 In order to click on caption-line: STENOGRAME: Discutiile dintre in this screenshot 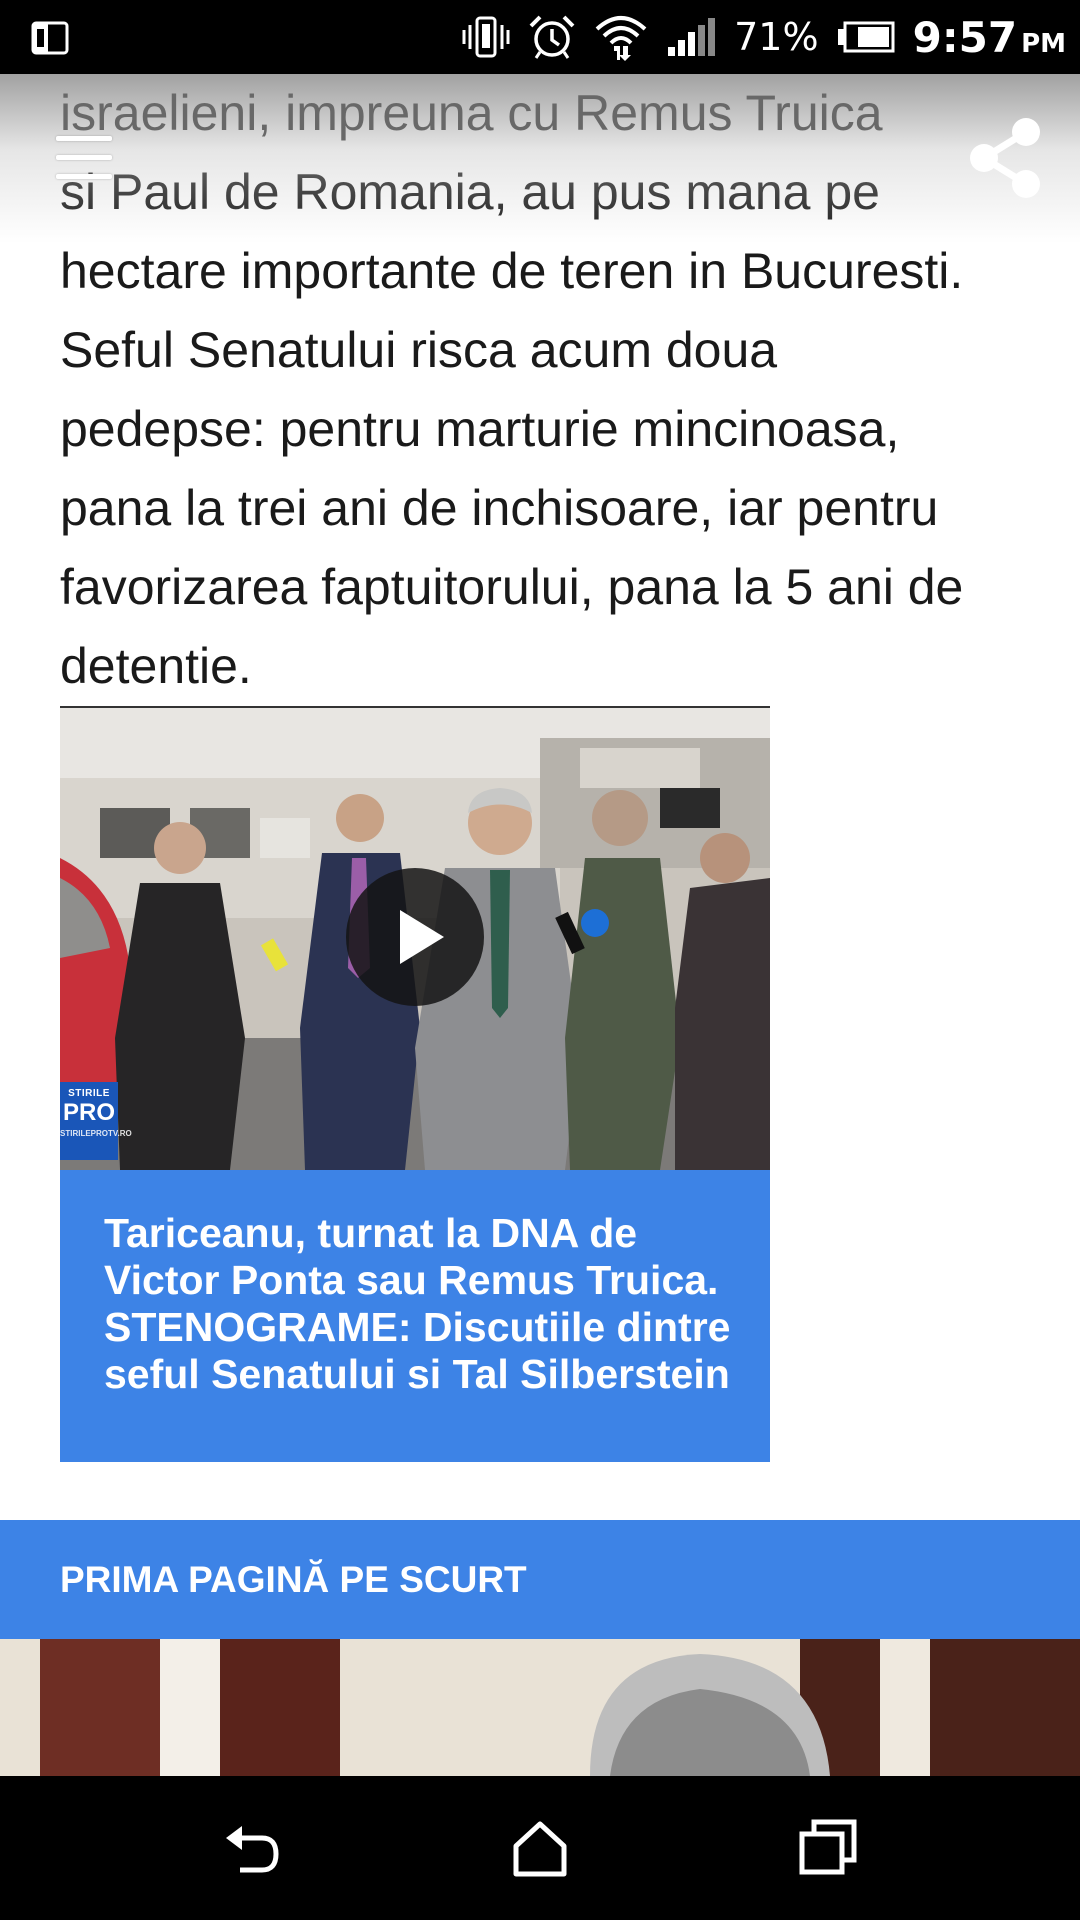, I will do `click(417, 1327)`.